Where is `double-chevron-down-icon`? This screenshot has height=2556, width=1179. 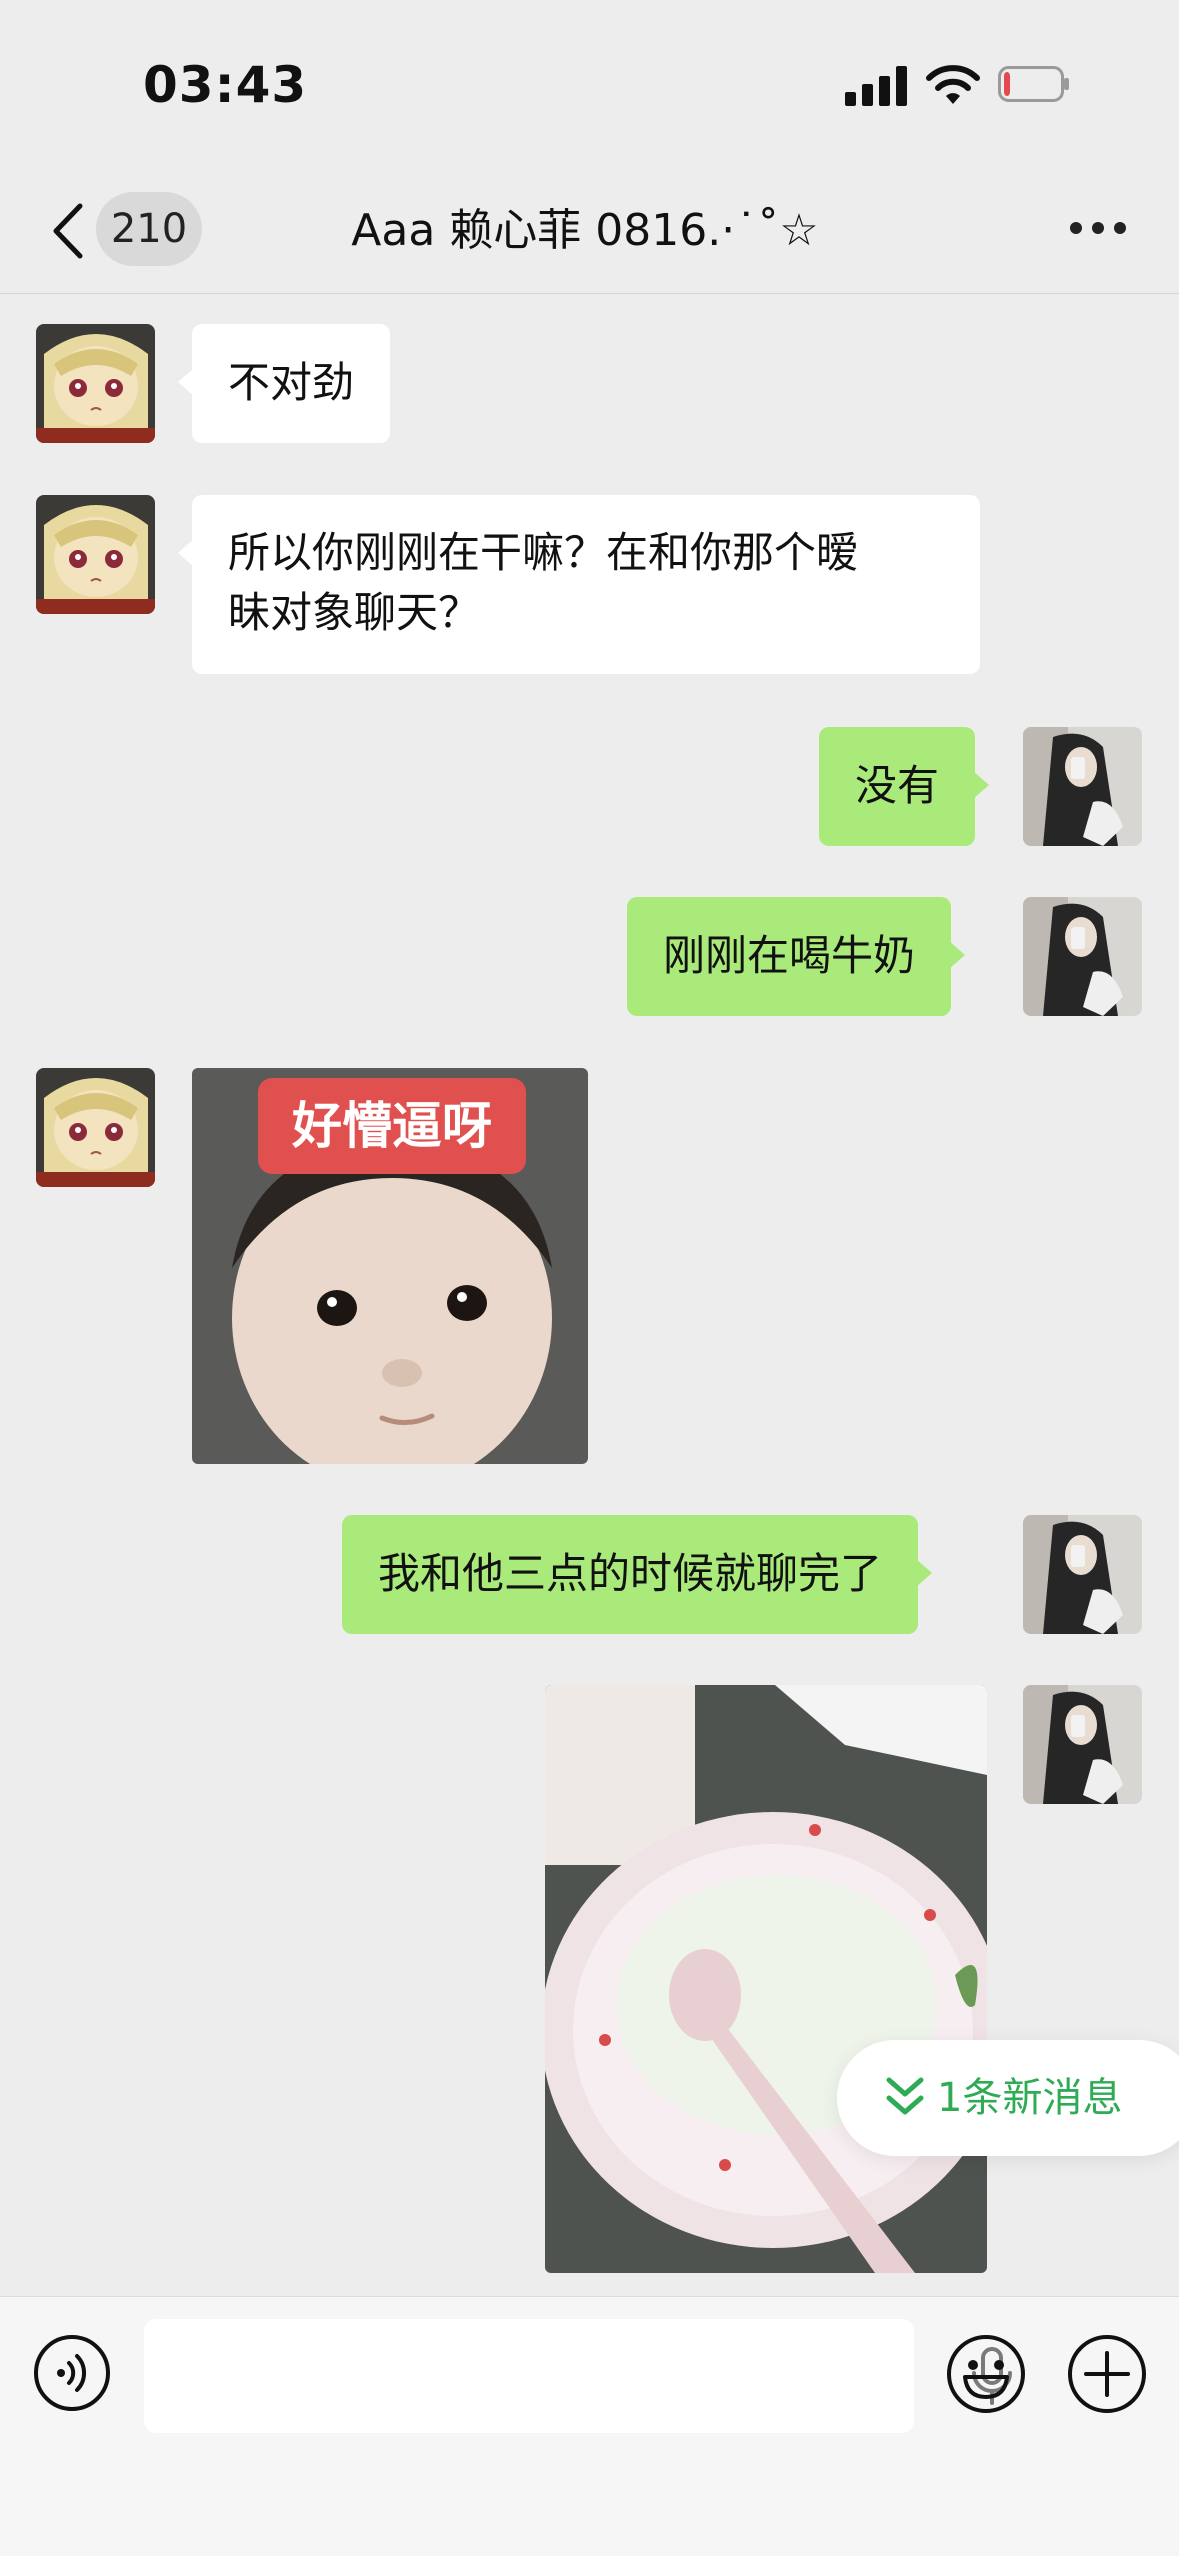
double-chevron-down-icon is located at coordinates (905, 2096).